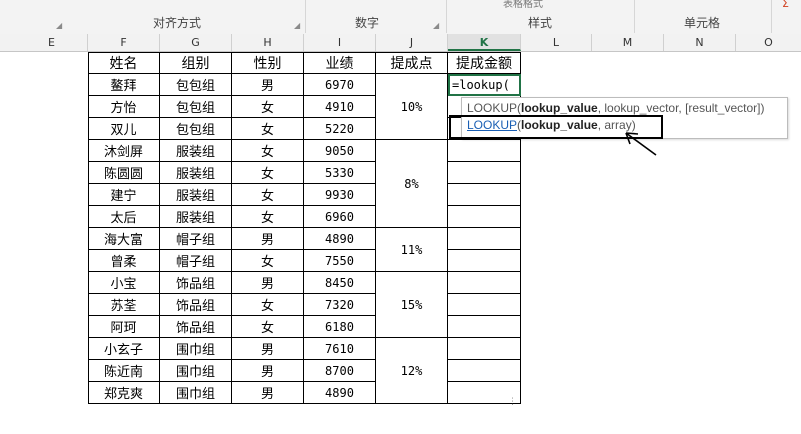 The width and height of the screenshot is (801, 434). I want to click on cell-sales: 4910, so click(340, 107).